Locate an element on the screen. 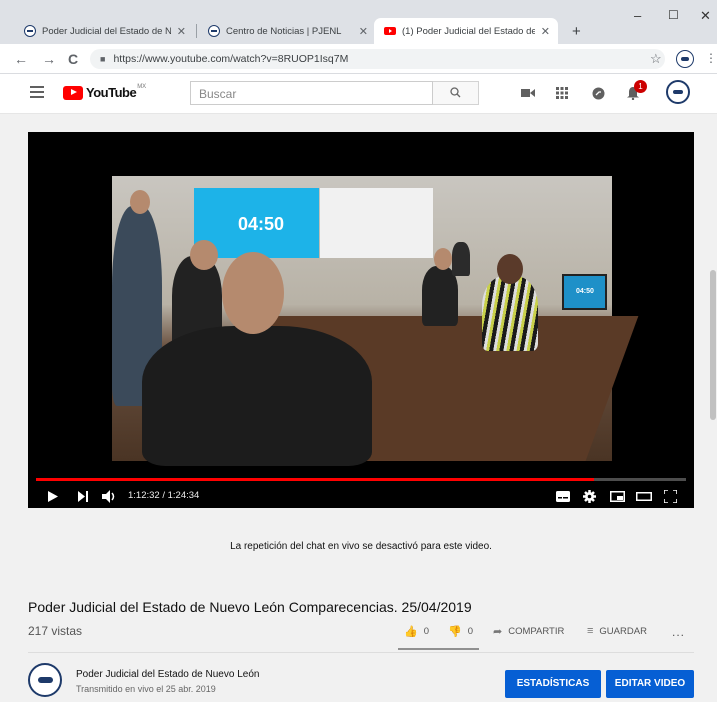  tab-title: Centro de Noticias | PJENL is located at coordinates (284, 31).